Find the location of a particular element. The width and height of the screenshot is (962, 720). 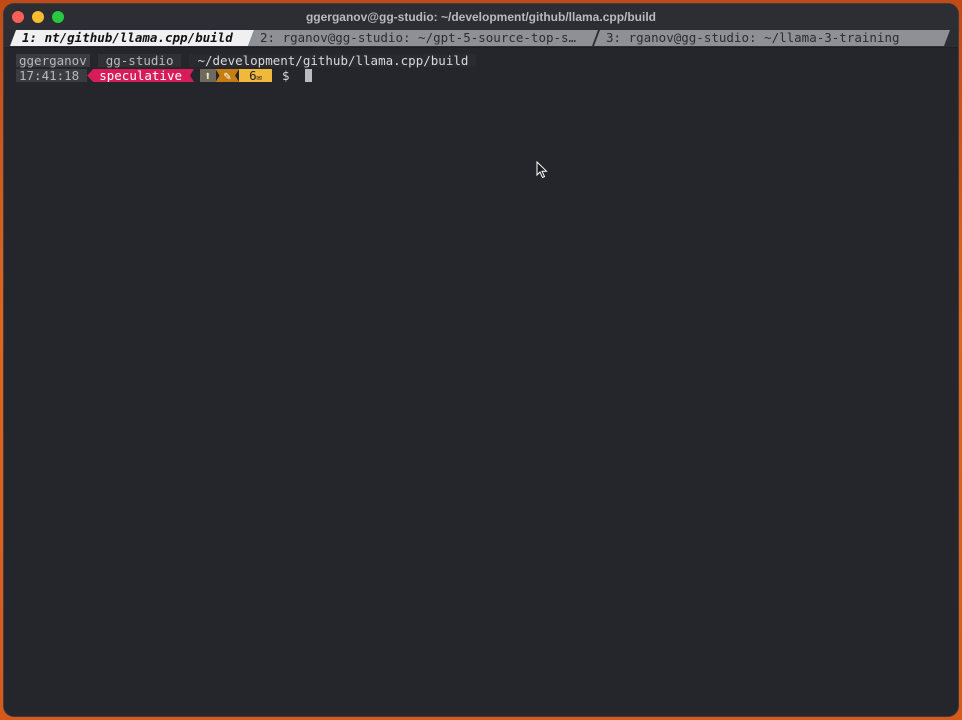

stash-icon: ✉ is located at coordinates (259, 78).